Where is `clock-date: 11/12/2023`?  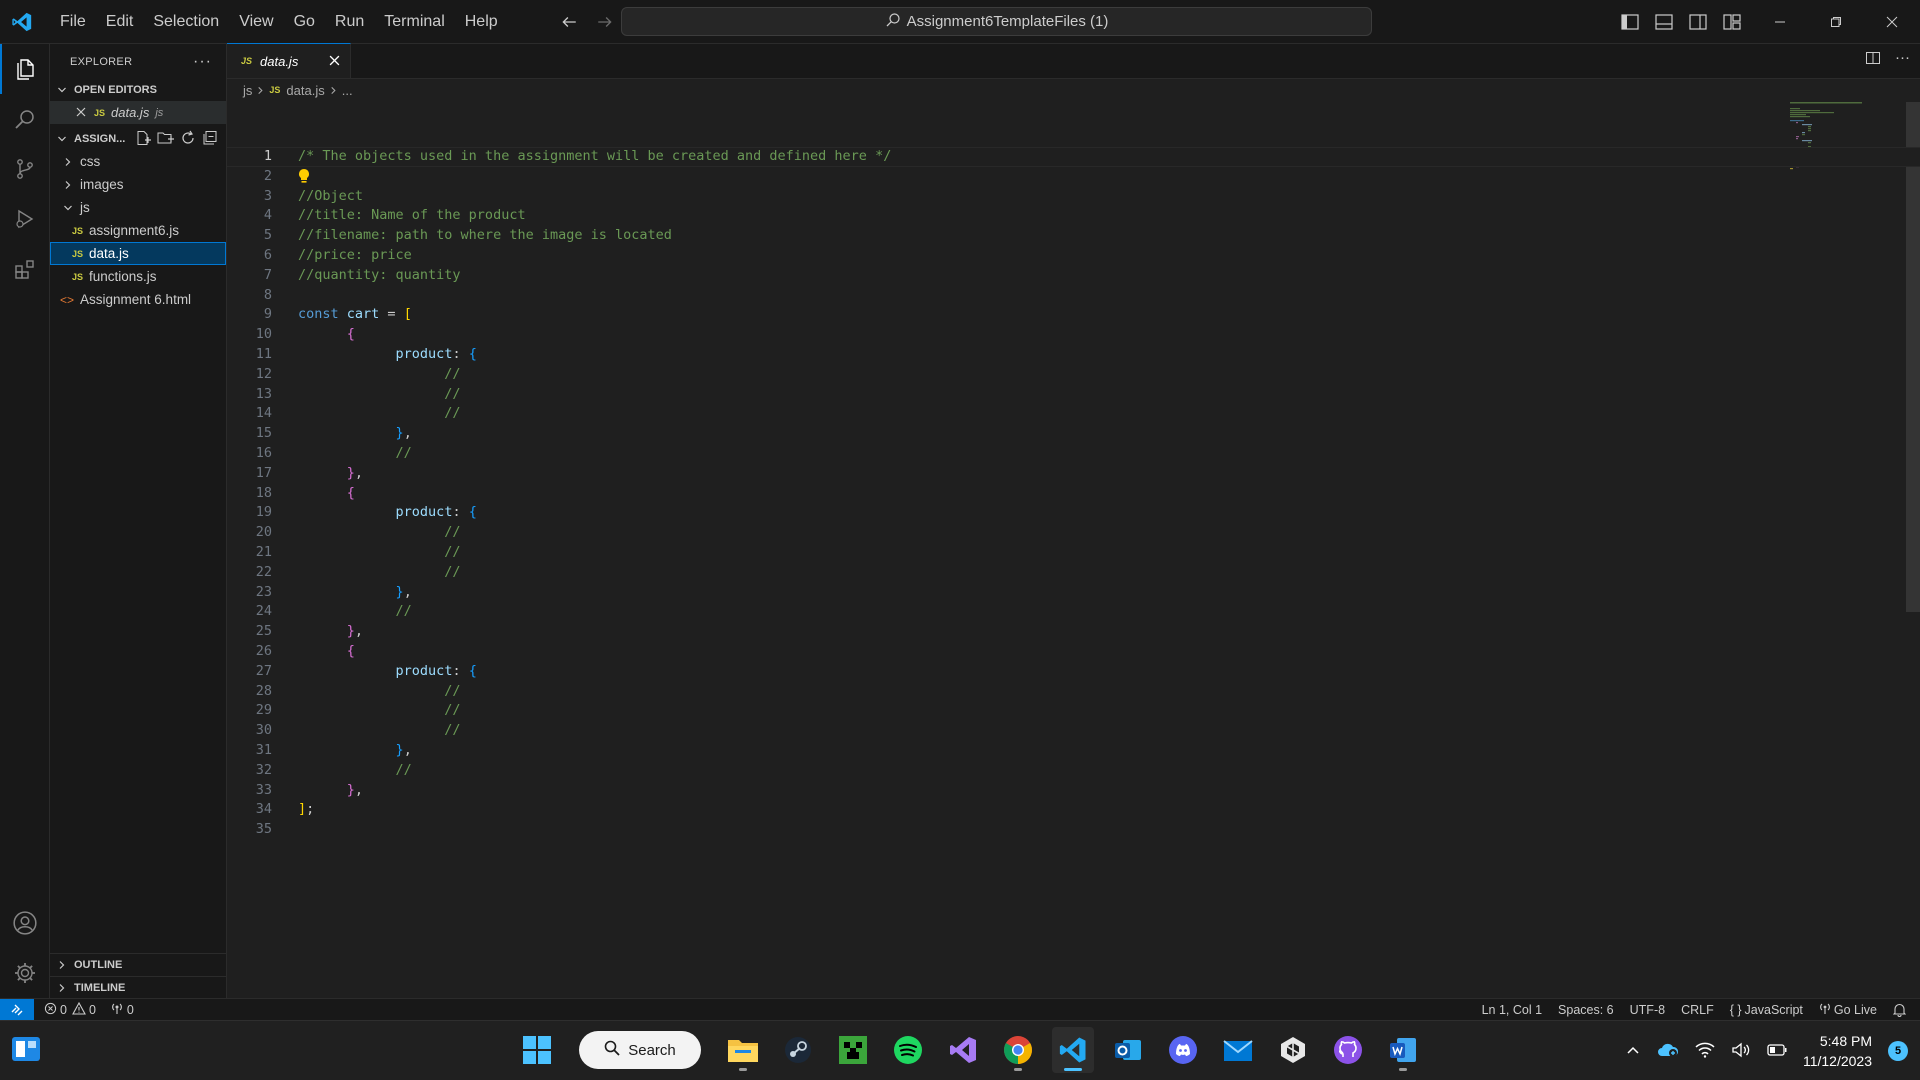 clock-date: 11/12/2023 is located at coordinates (1837, 1061).